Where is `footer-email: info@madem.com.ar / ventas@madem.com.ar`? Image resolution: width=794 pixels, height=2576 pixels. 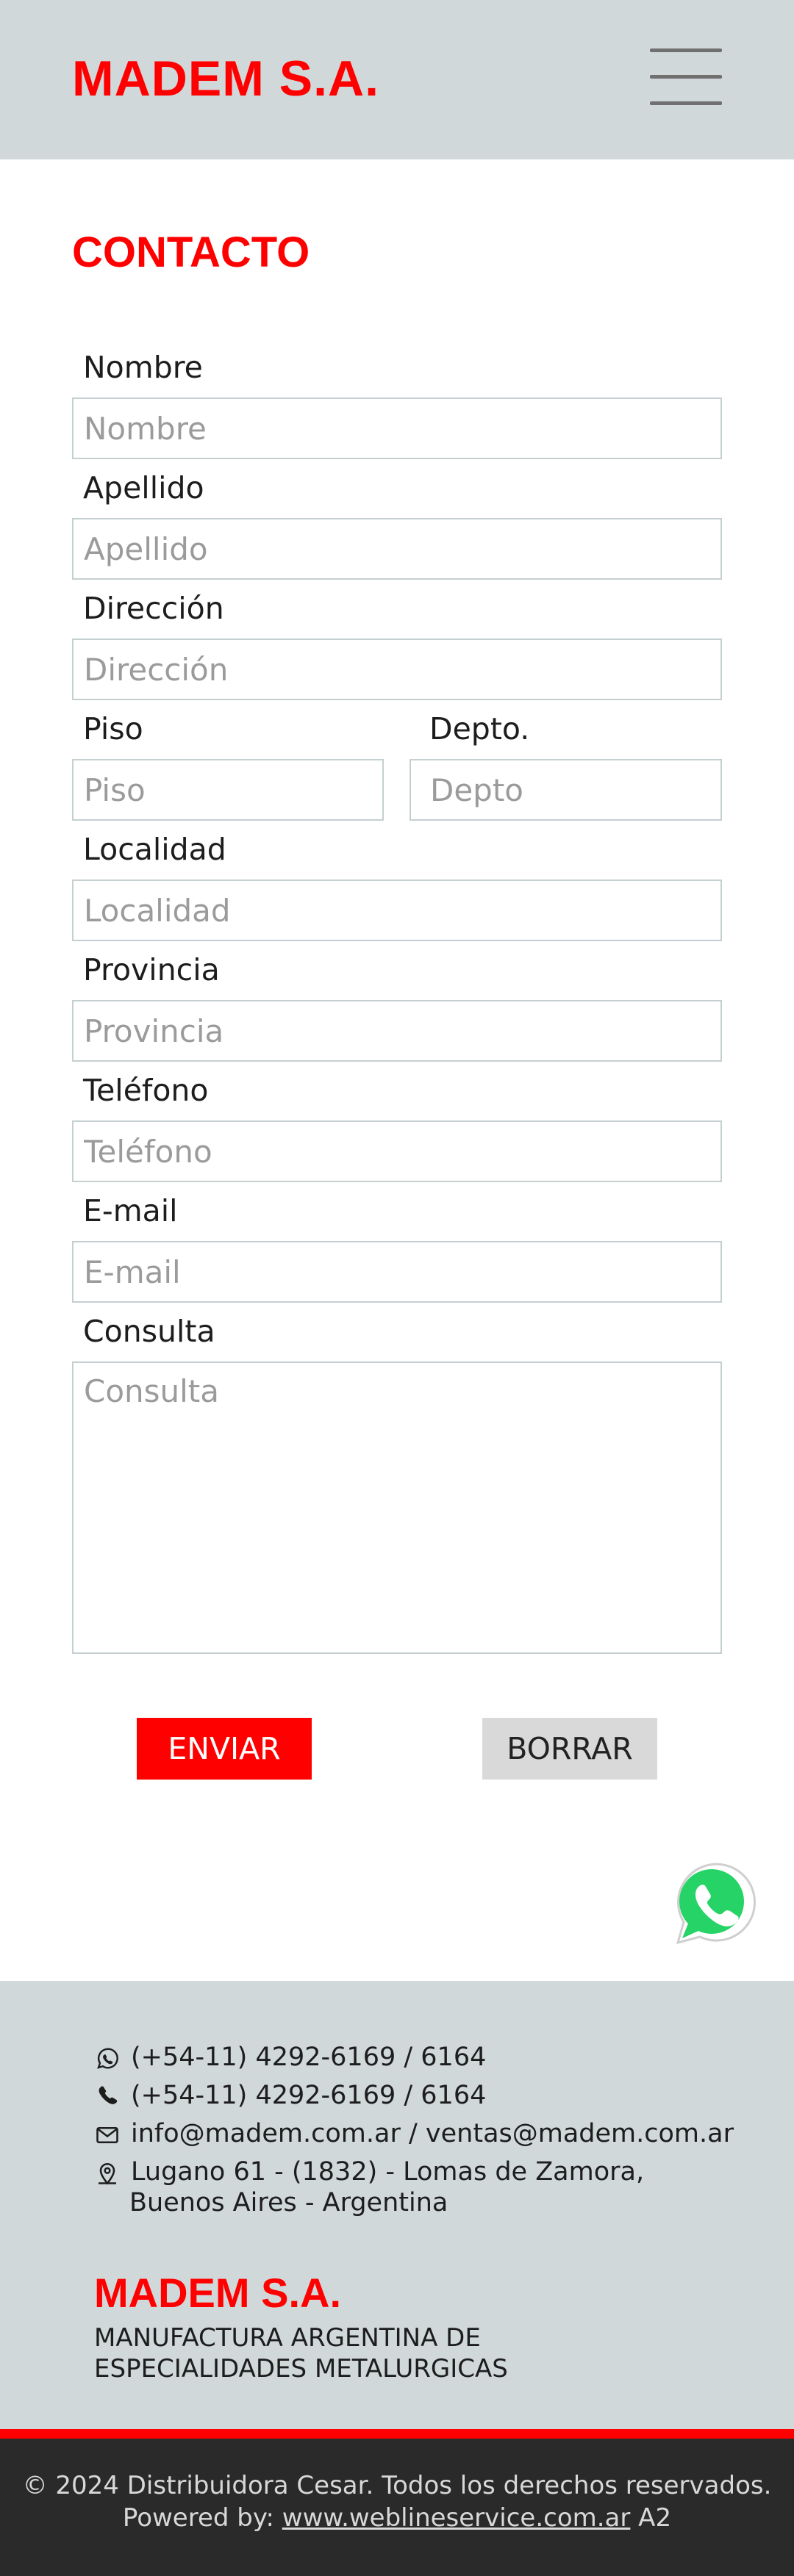 footer-email: info@madem.com.ar / ventas@madem.com.ar is located at coordinates (432, 2133).